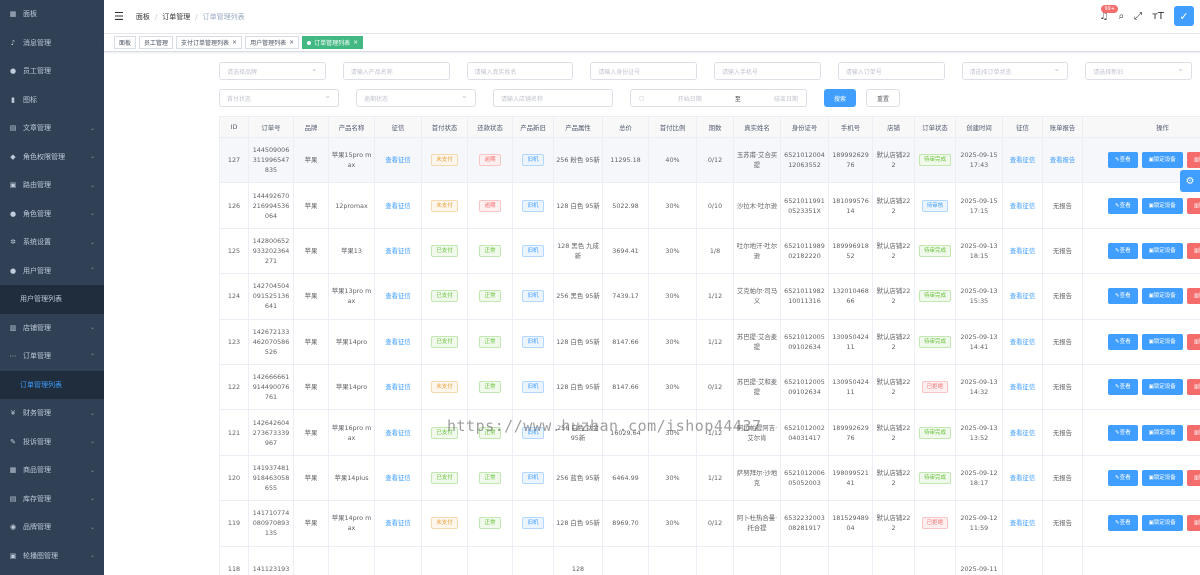 The image size is (1200, 575). I want to click on sidebar-item: ● 角色管理 ⌄, so click(52, 214).